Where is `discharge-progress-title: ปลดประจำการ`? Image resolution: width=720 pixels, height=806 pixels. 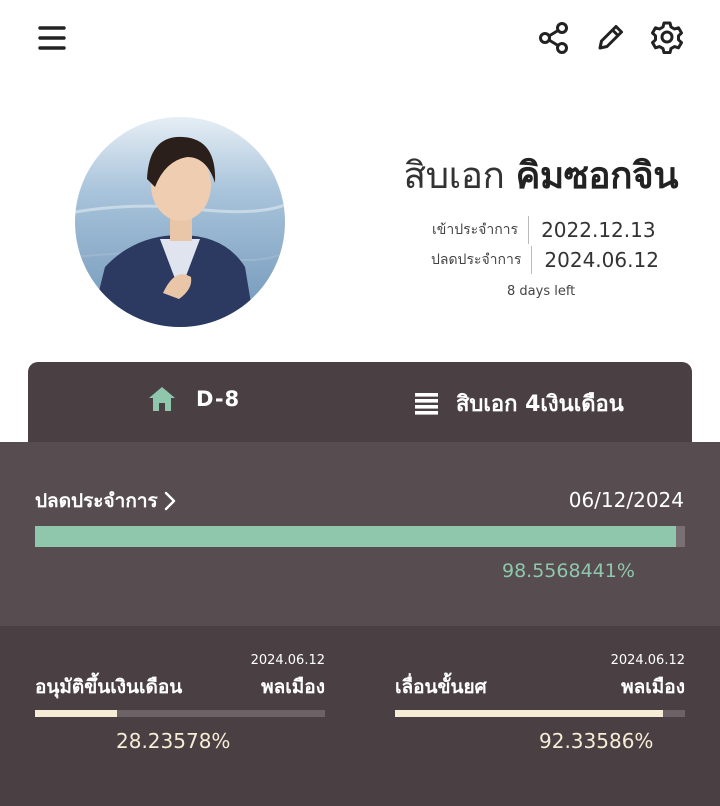
discharge-progress-title: ปลดประจำการ is located at coordinates (96, 501).